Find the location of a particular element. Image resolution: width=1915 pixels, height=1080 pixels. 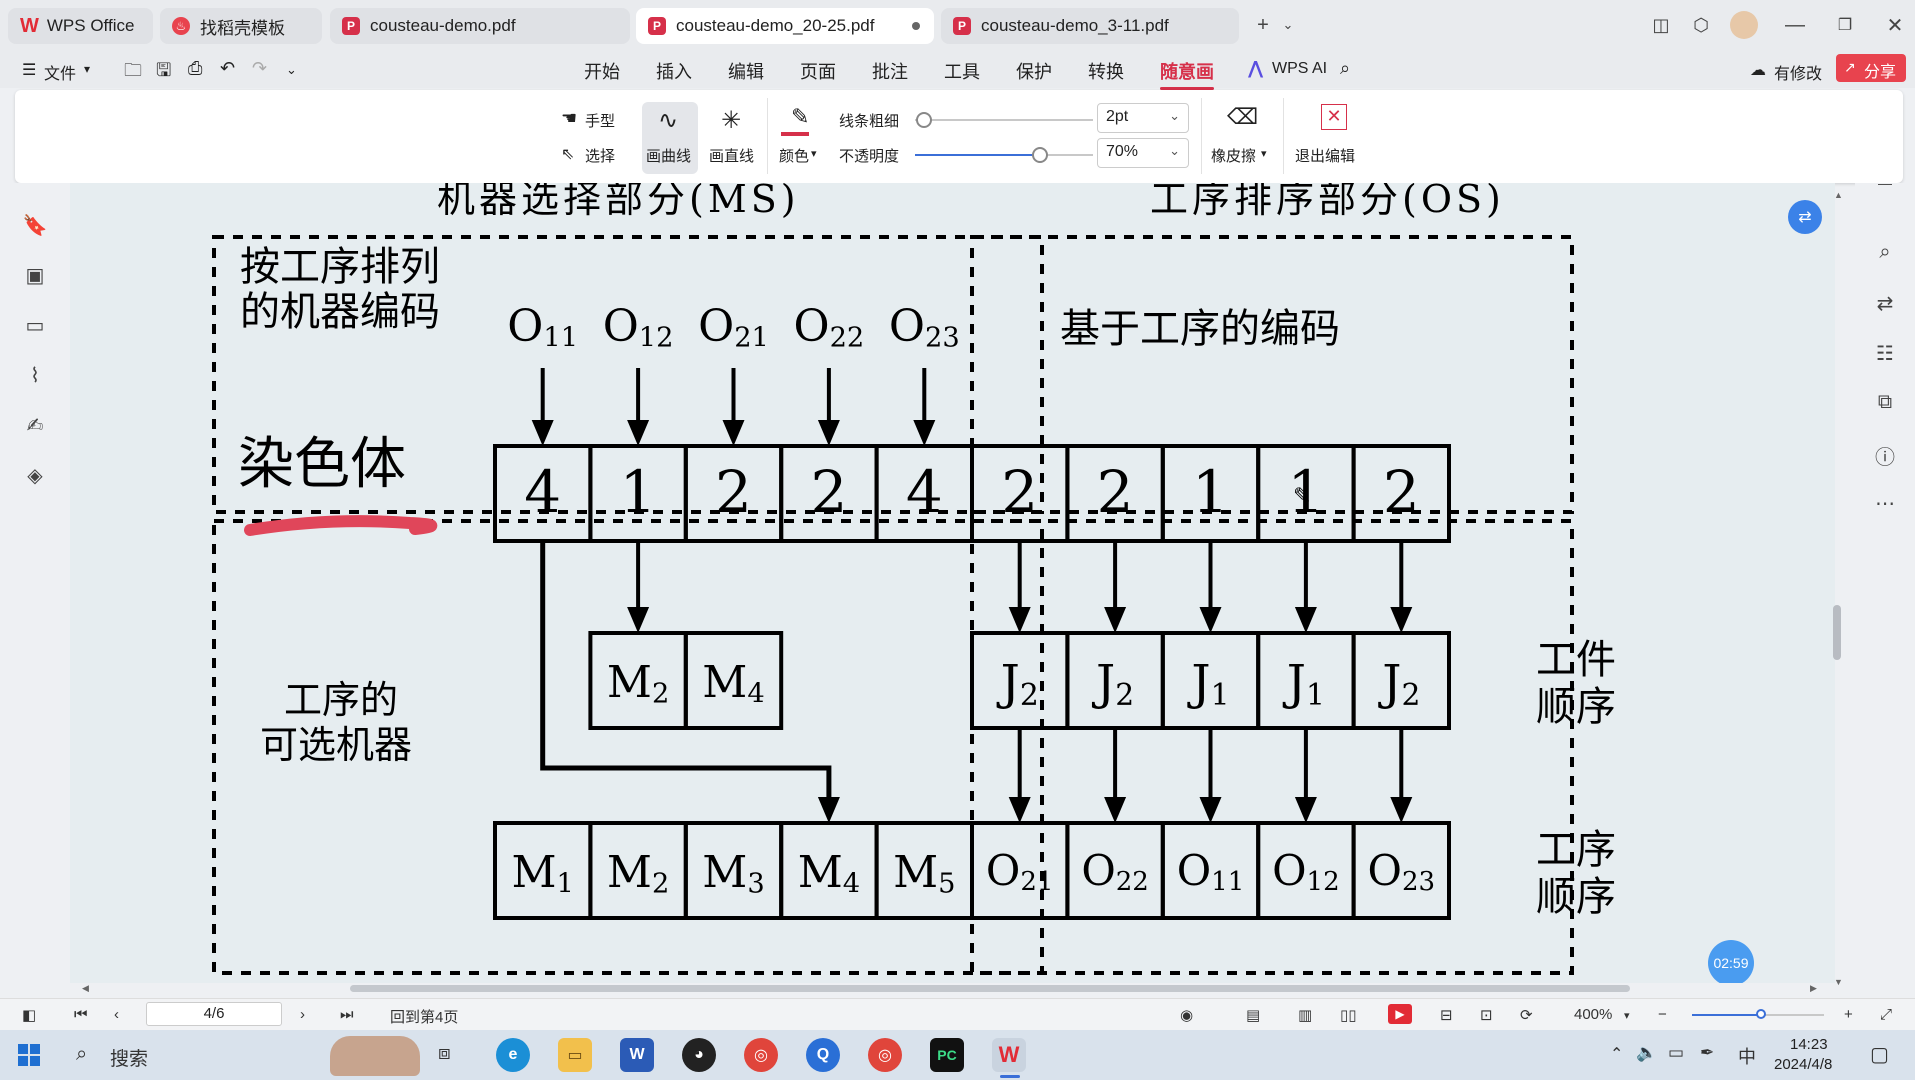

scroll-right-icon: ▶ is located at coordinates (1813, 988).